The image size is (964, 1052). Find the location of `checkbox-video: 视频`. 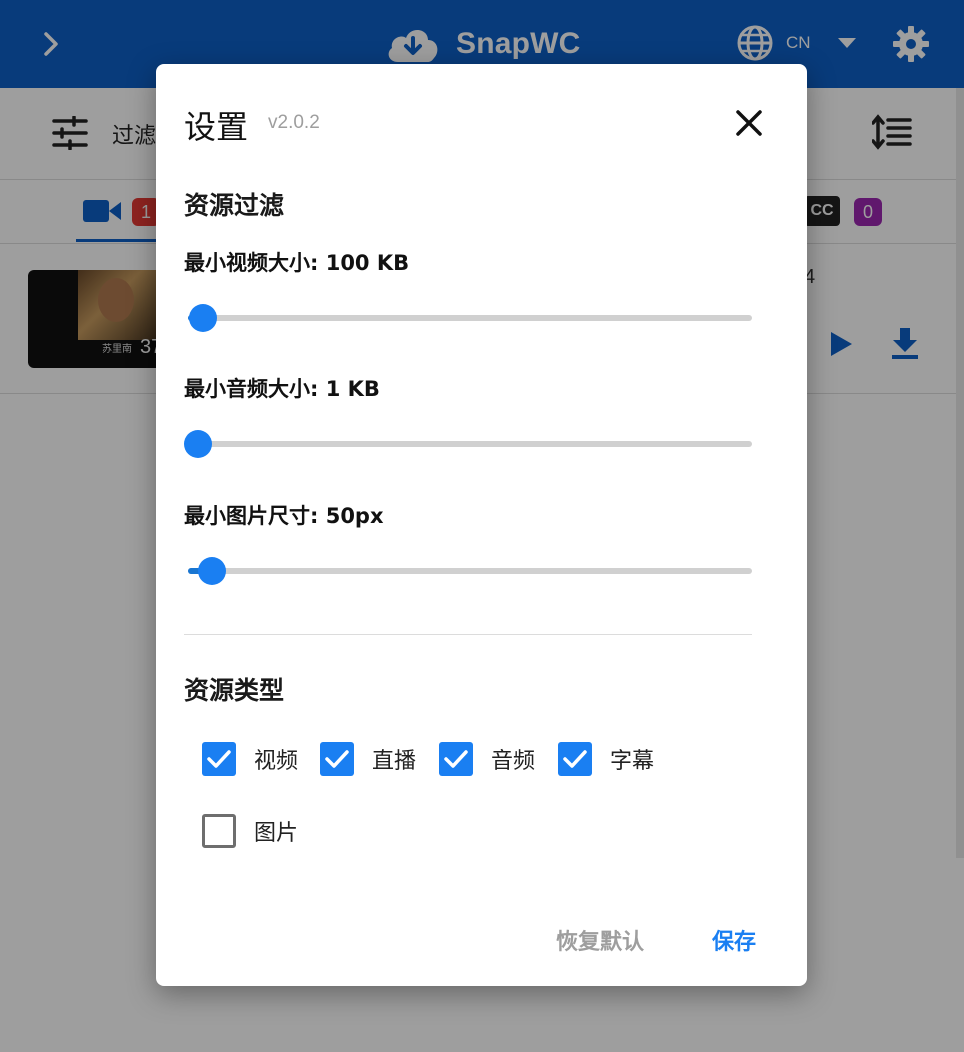

checkbox-video: 视频 is located at coordinates (250, 759).